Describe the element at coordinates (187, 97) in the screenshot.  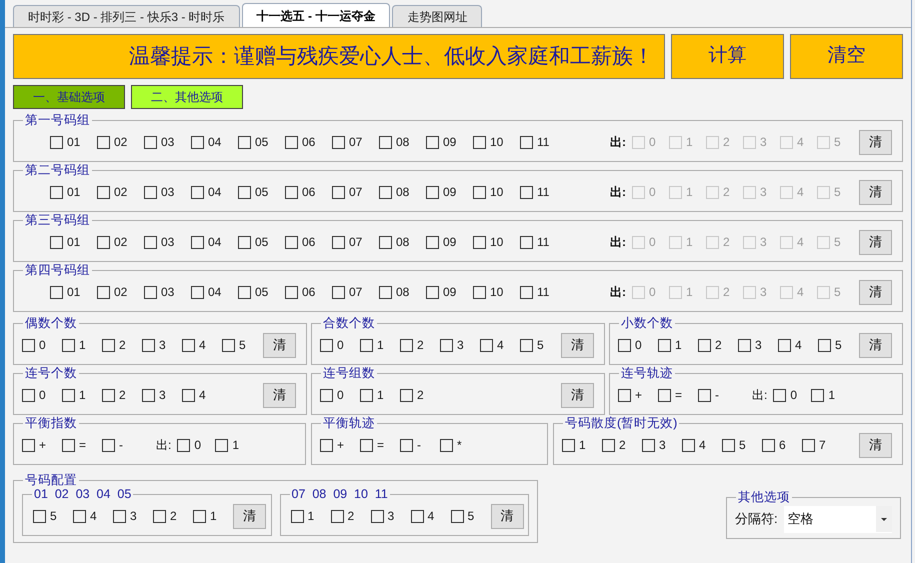
I see `option-tab: 二、其他选项` at that location.